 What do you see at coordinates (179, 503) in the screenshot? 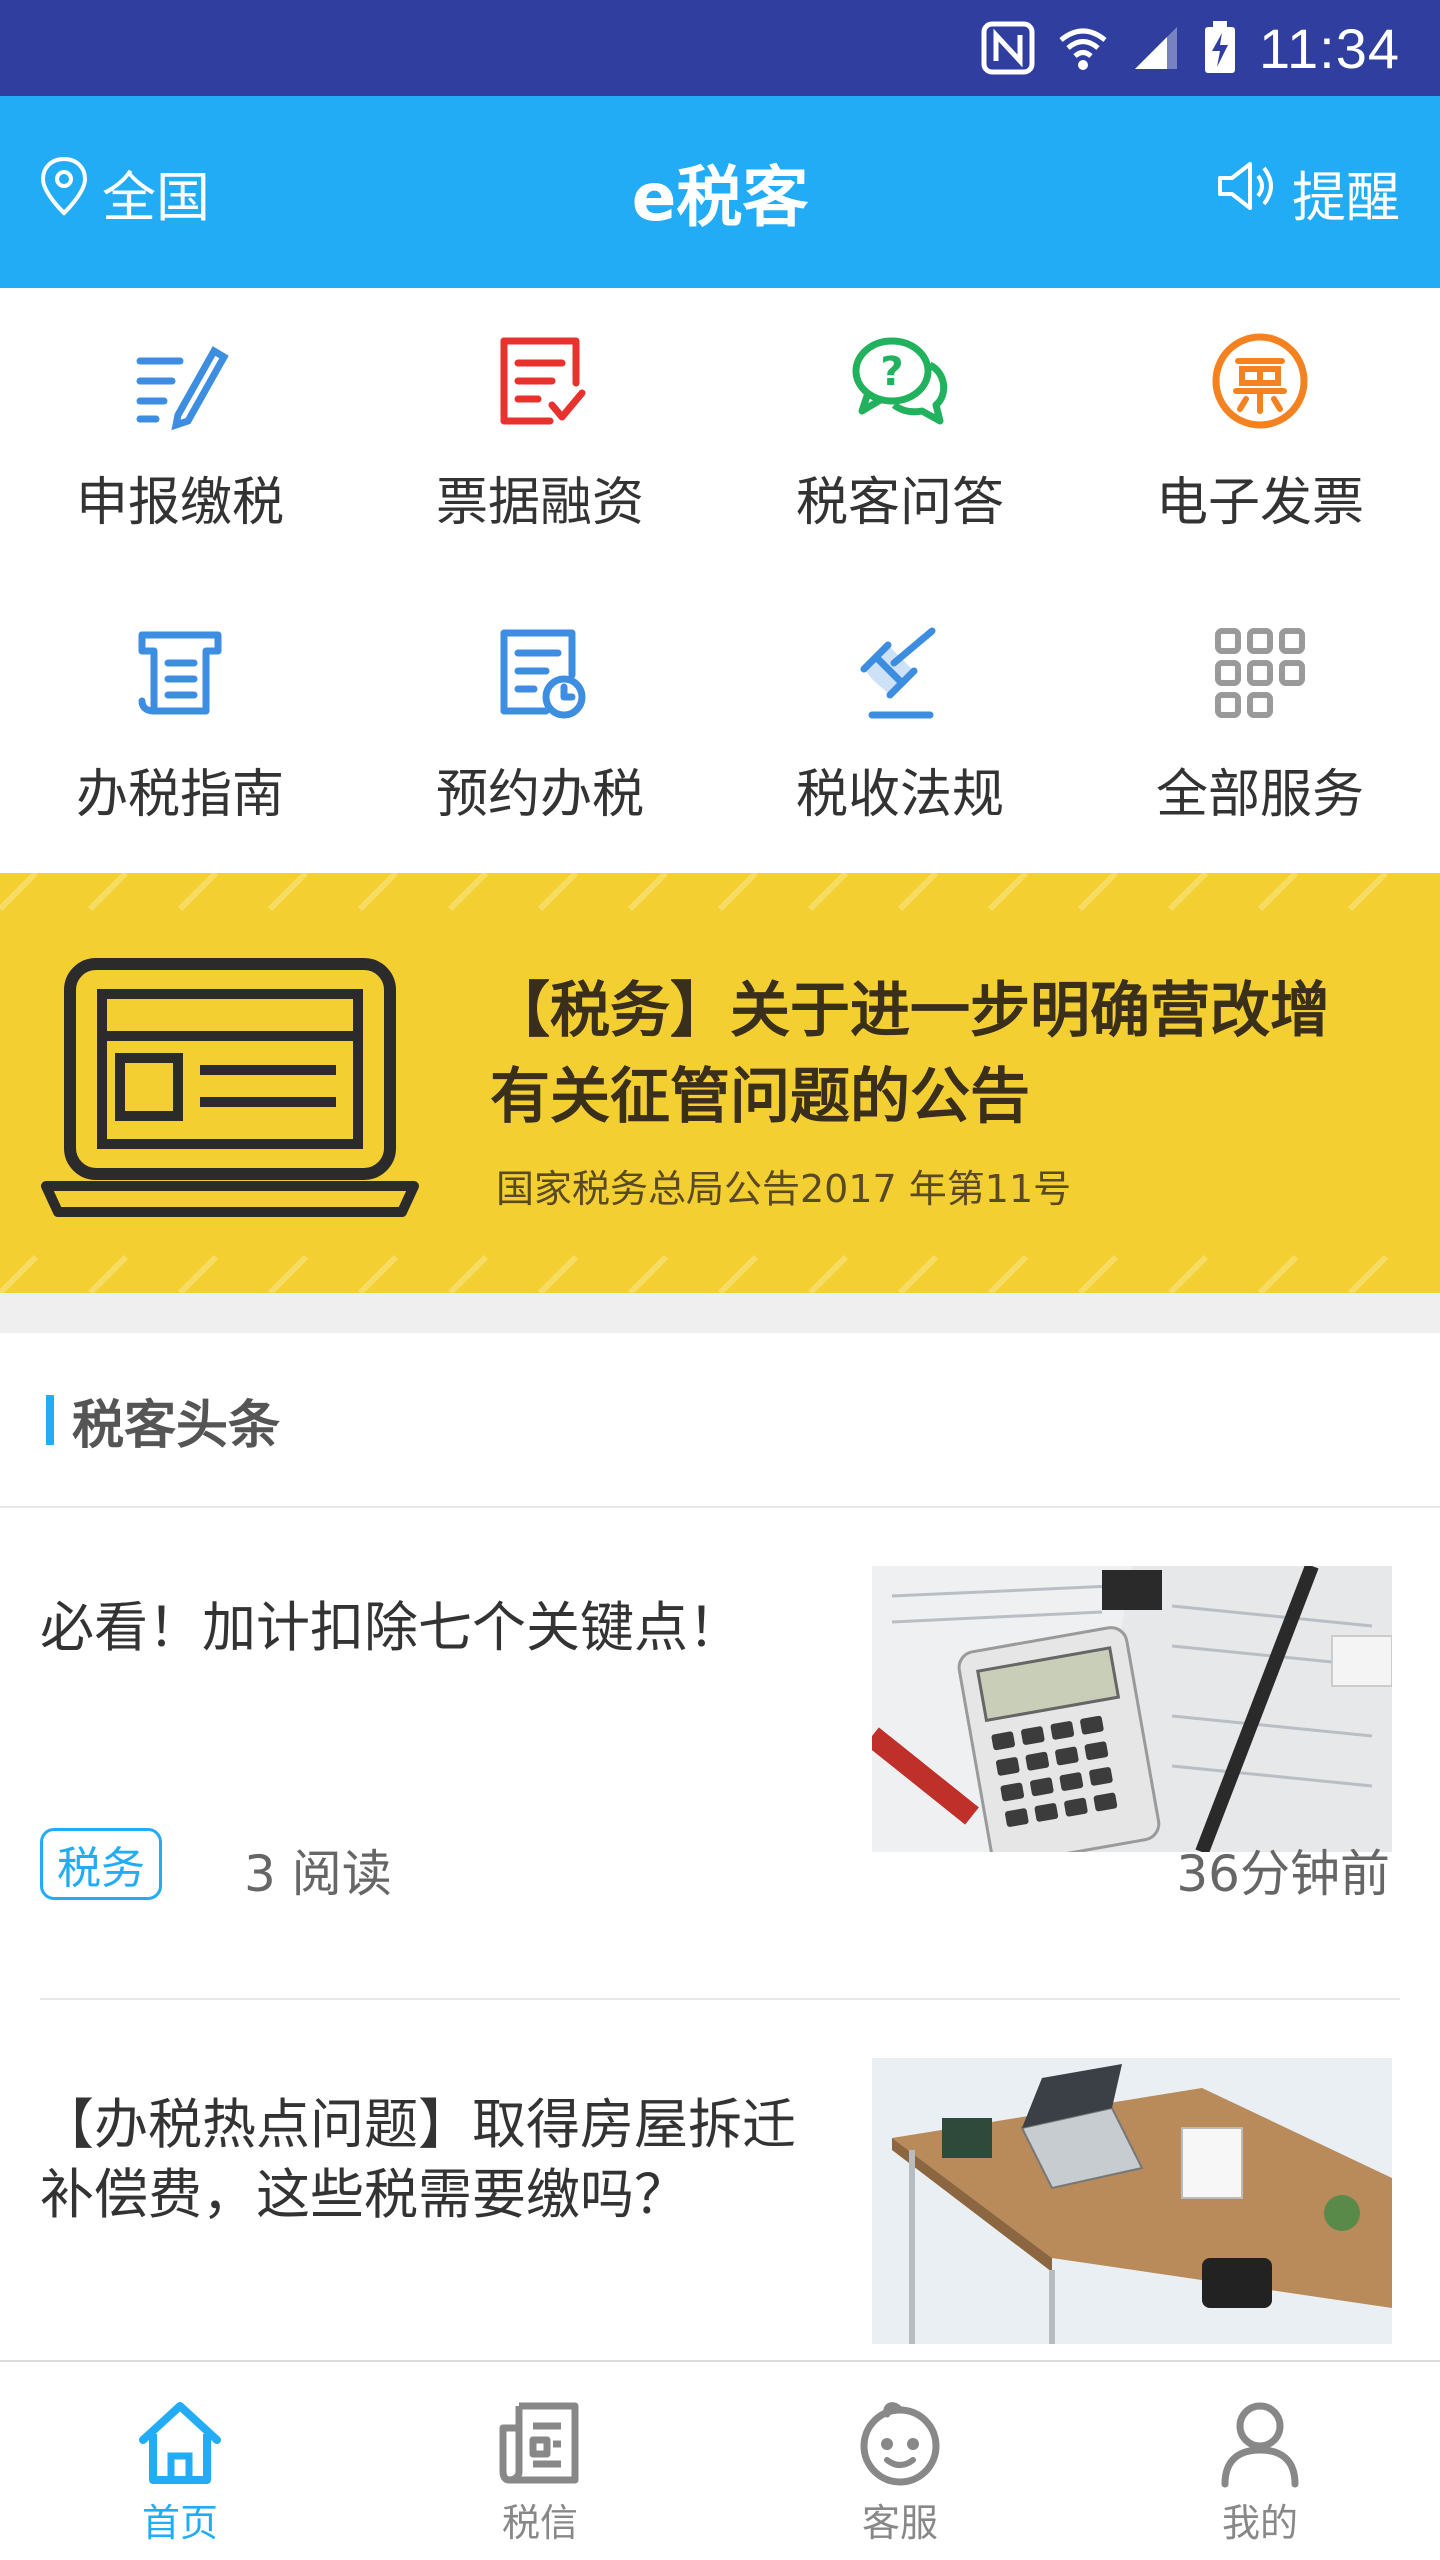
I see `service-label: 申报缴税` at bounding box center [179, 503].